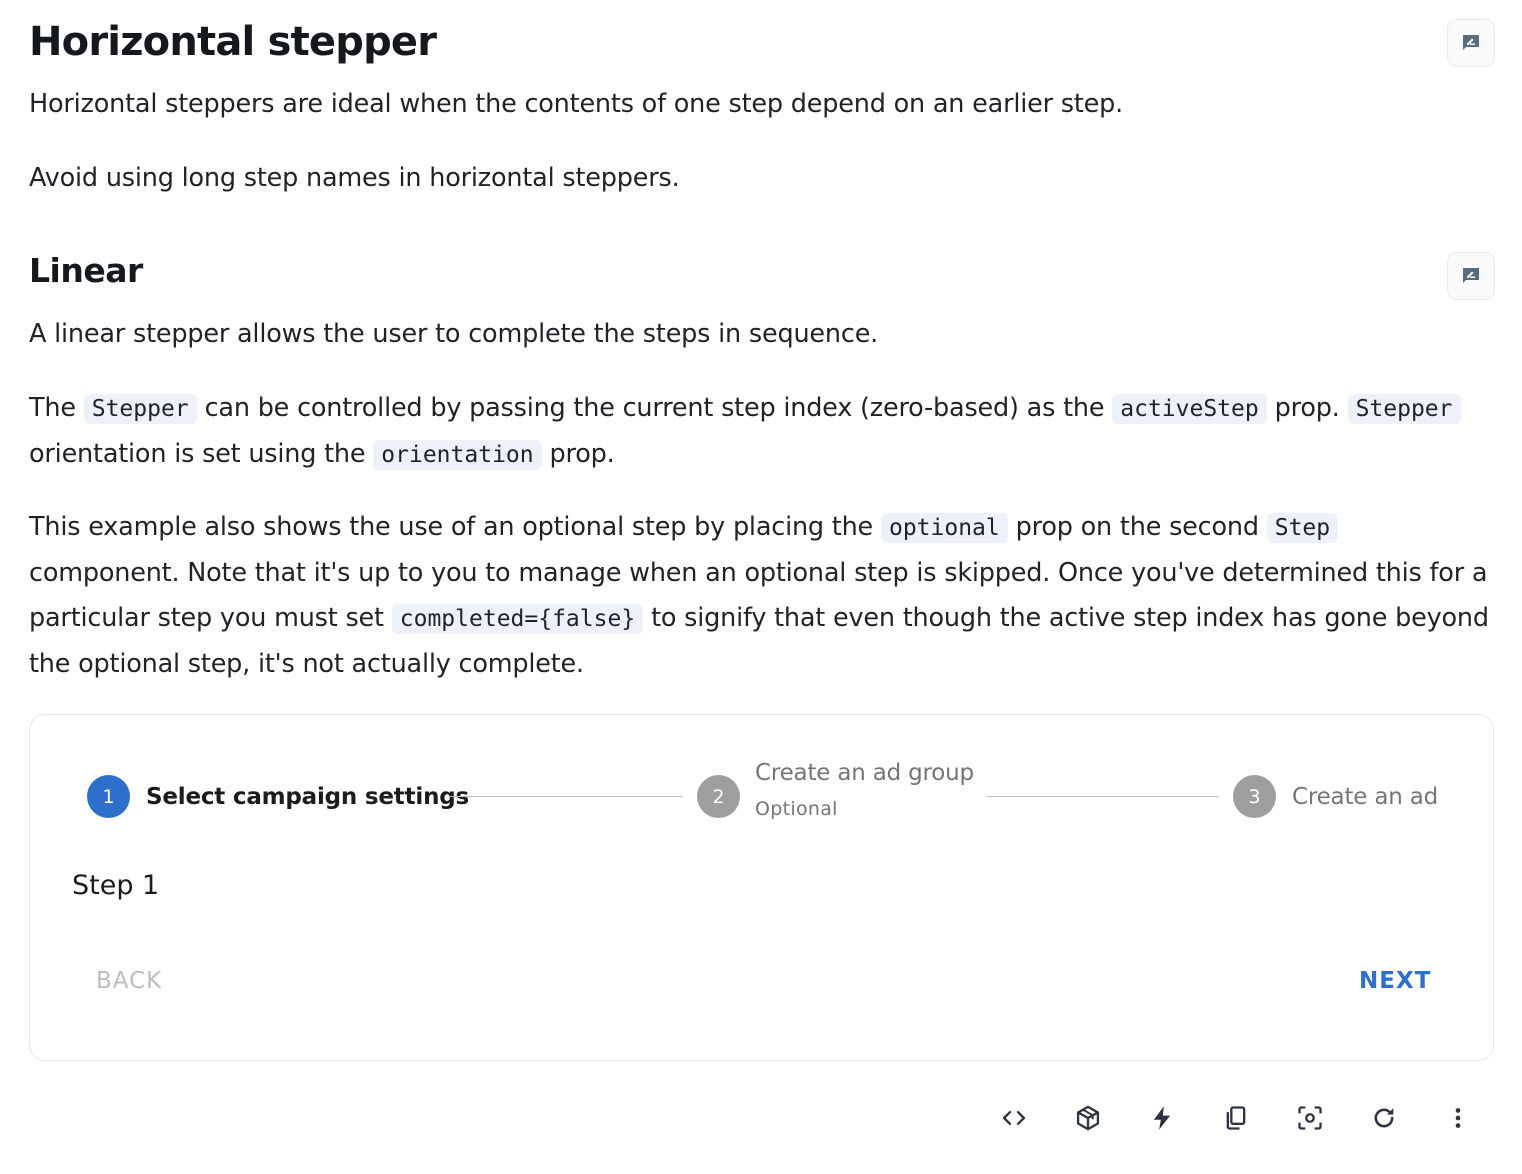 The image size is (1522, 1174). I want to click on page-title: Horizontal stepper, so click(233, 42).